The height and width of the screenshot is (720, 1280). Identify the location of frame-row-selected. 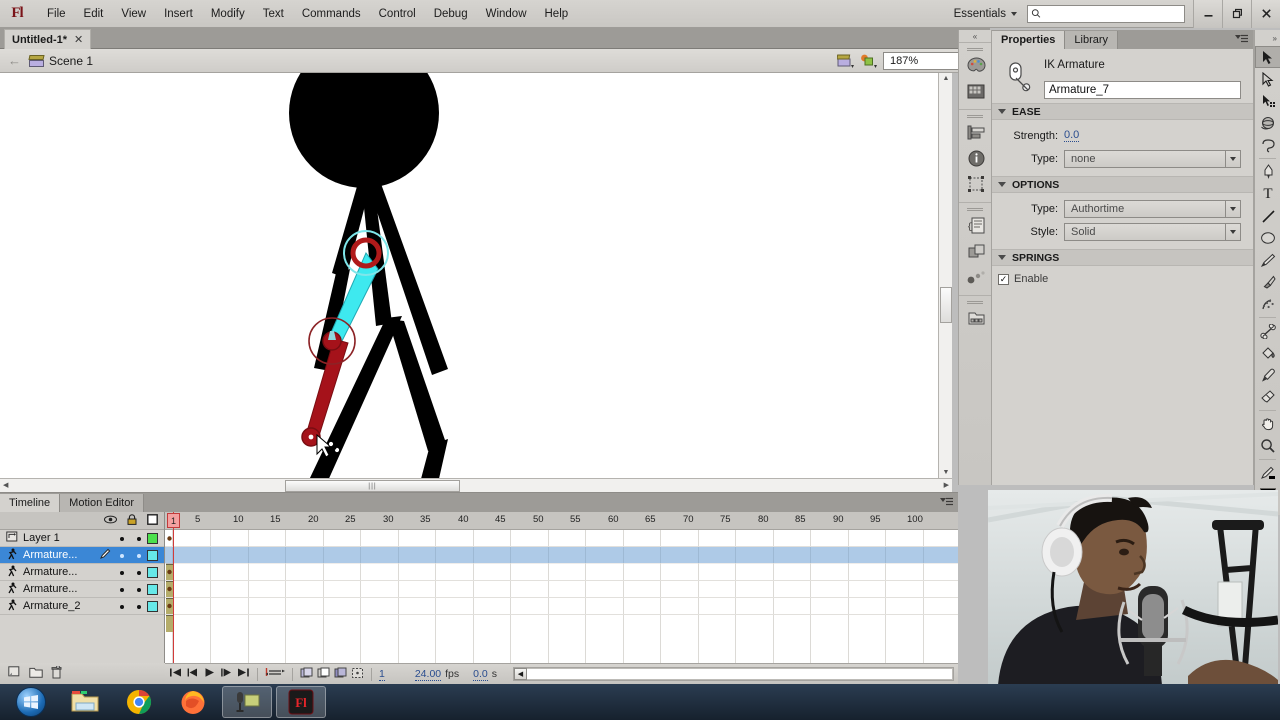
(561, 555).